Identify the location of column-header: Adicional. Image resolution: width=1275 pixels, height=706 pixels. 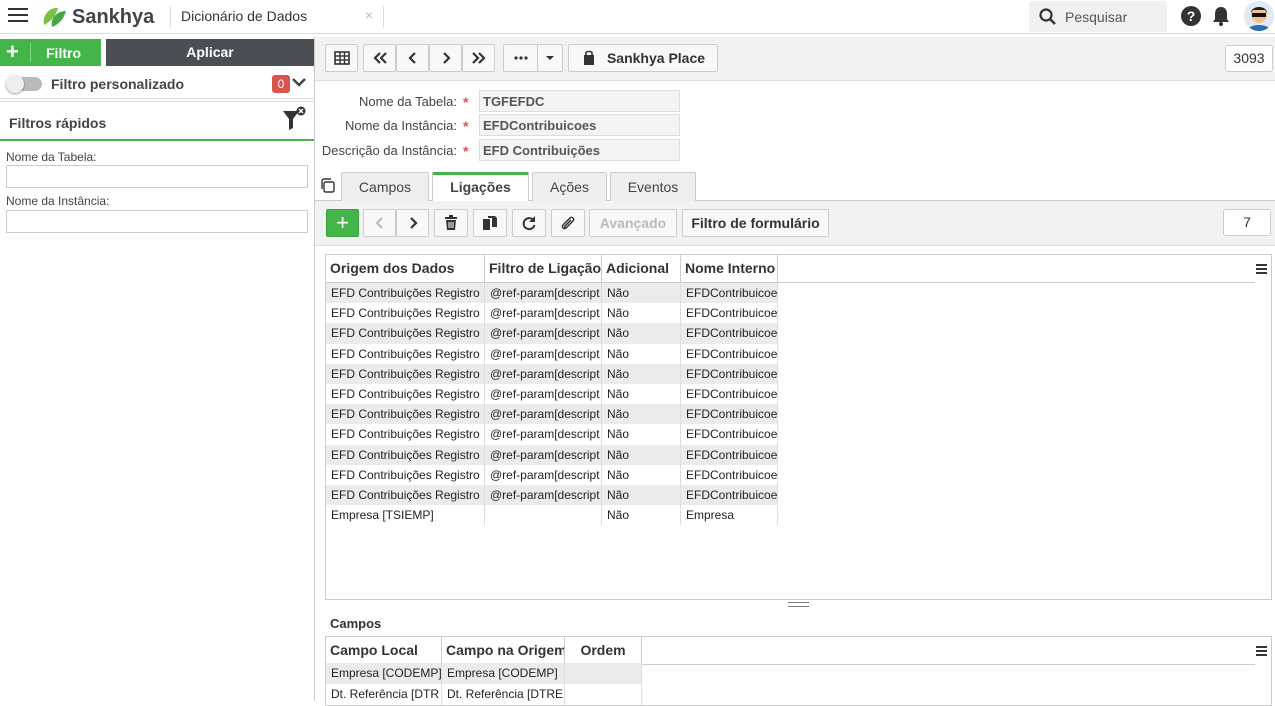
(641, 269).